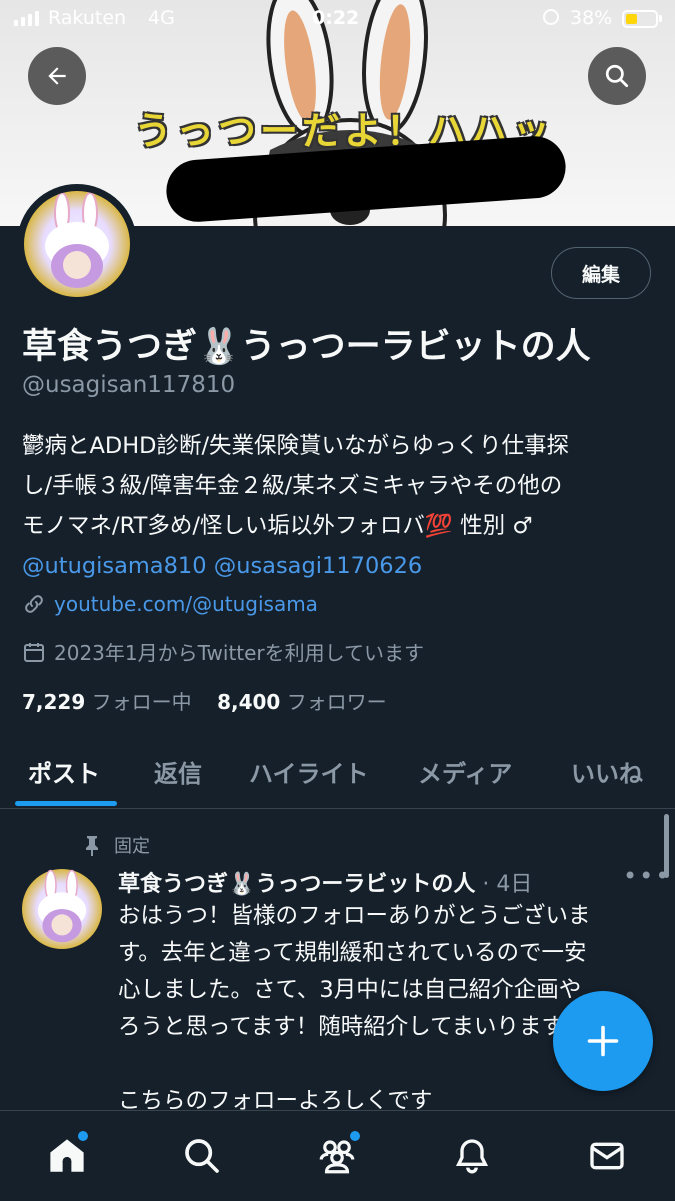  I want to click on calendar-icon, so click(34, 652).